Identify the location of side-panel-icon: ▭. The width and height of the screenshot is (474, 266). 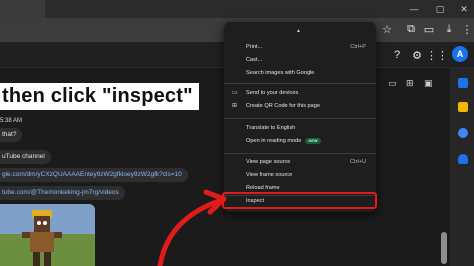
(429, 29).